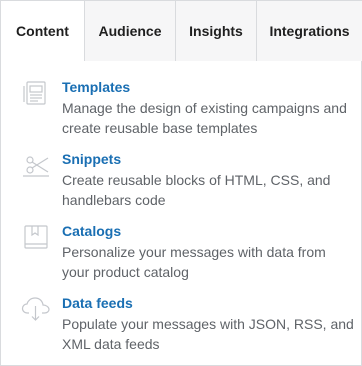 Image resolution: width=362 pixels, height=366 pixels. I want to click on tab-audience: Audience, so click(130, 31).